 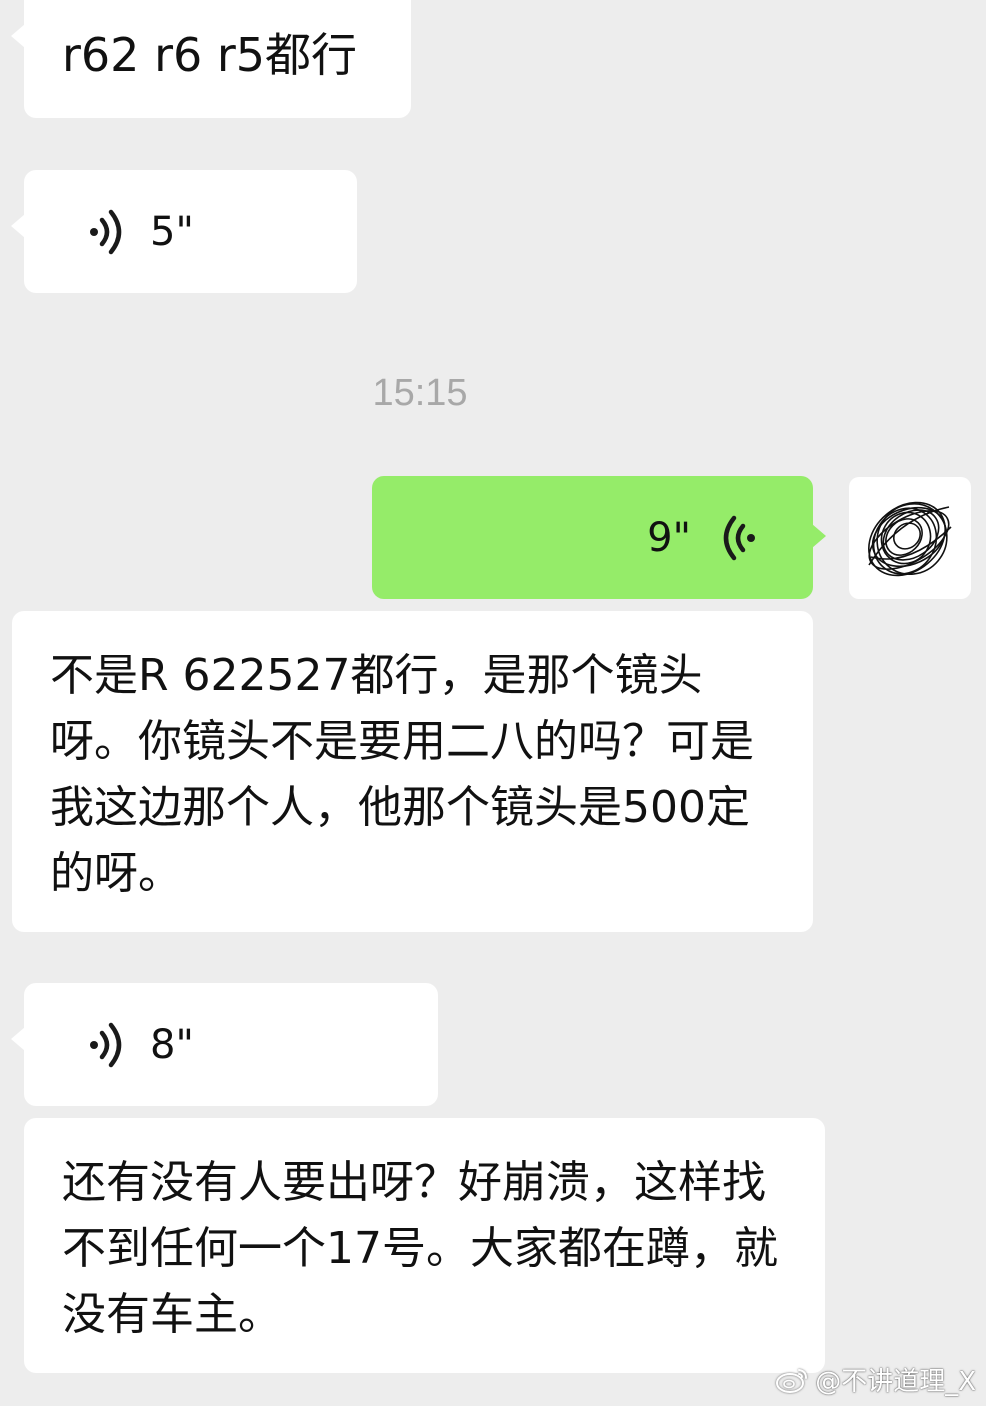 I want to click on voice-duration: 8", so click(x=172, y=1044).